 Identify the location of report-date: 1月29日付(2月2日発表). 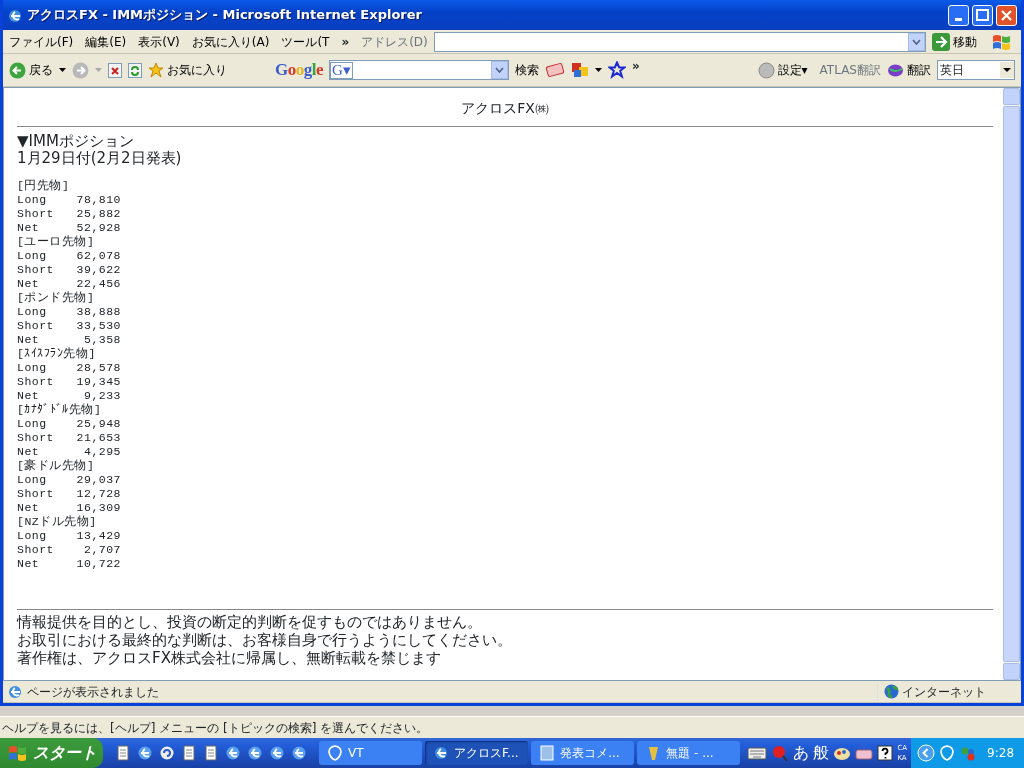
(100, 158).